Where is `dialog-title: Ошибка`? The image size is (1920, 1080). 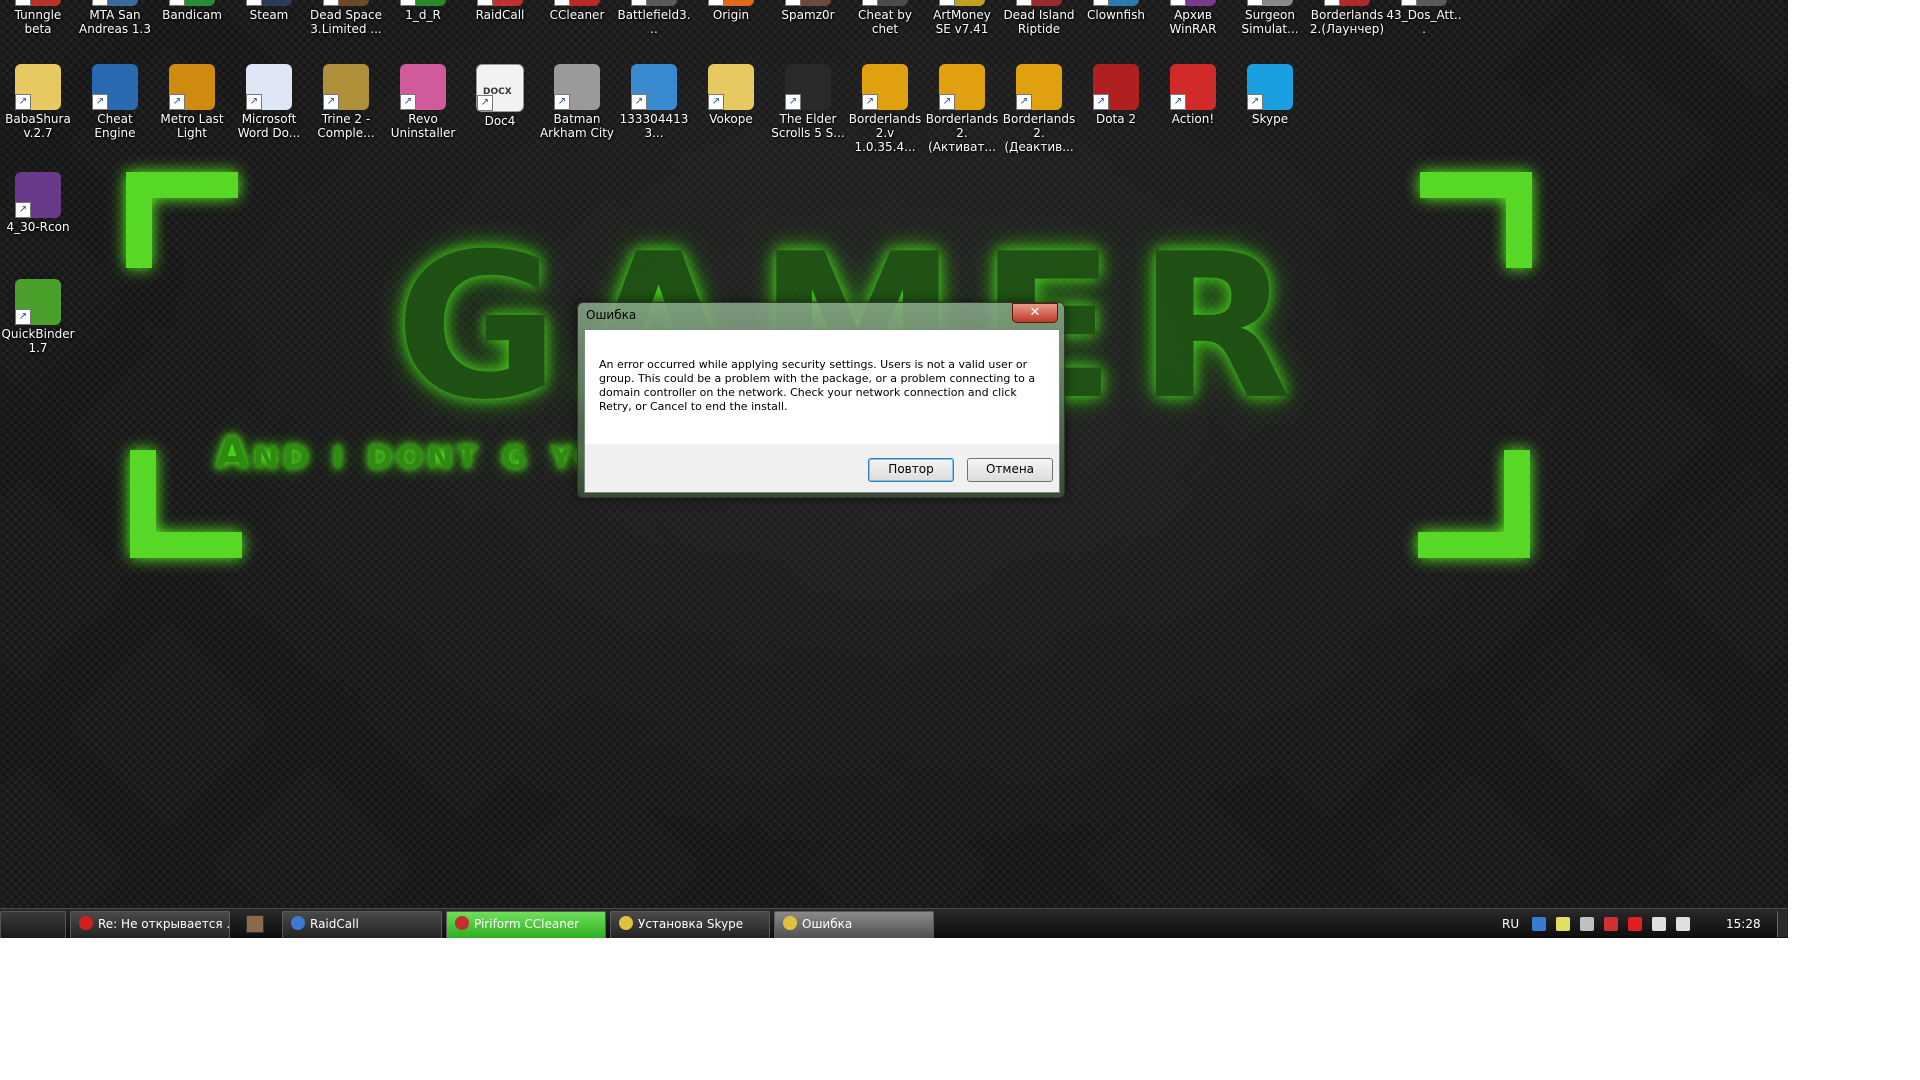
dialog-title: Ошибка is located at coordinates (611, 315).